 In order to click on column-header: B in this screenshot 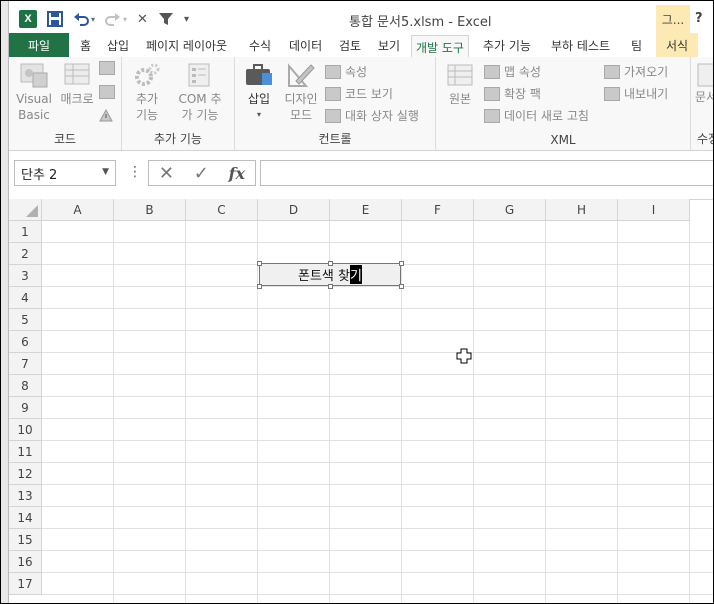, I will do `click(150, 210)`.